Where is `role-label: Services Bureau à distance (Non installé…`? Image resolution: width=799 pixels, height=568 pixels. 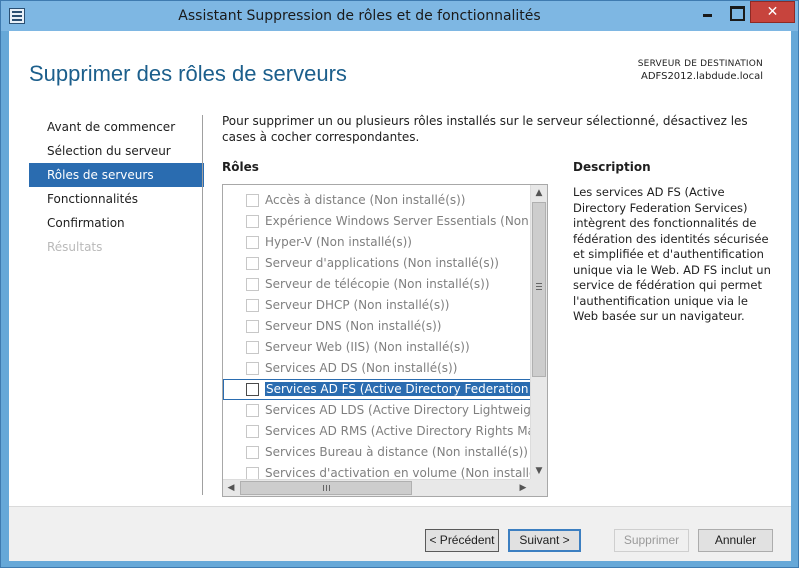
role-label: Services Bureau à distance (Non installé… is located at coordinates (396, 452).